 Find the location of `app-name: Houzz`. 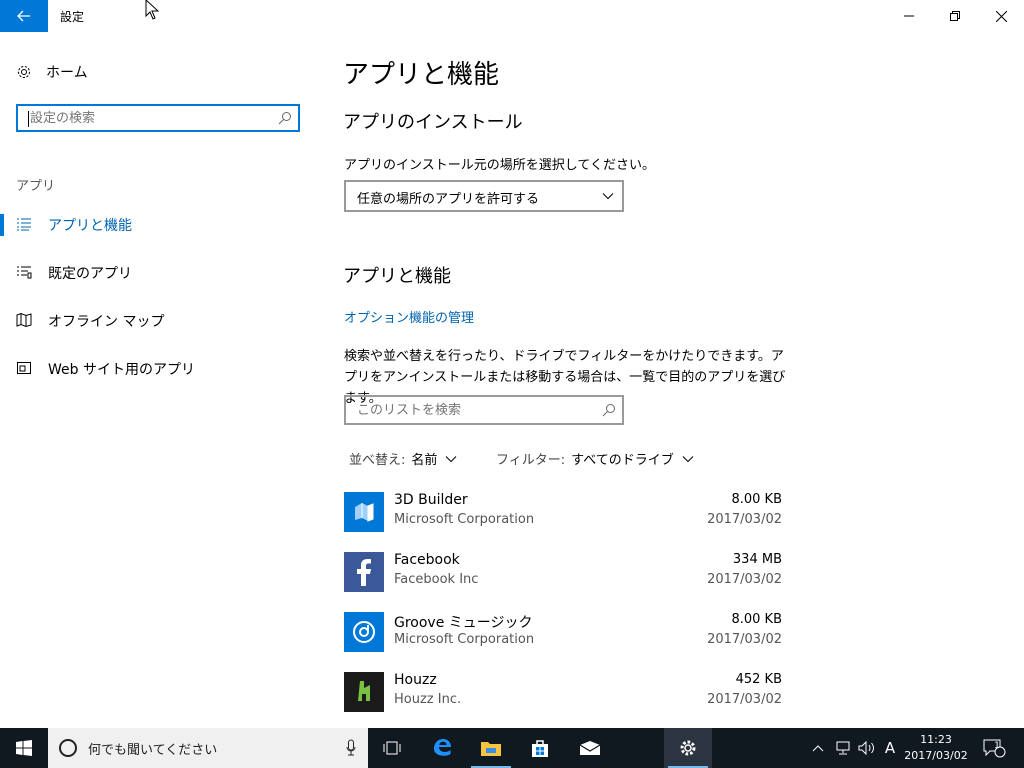

app-name: Houzz is located at coordinates (415, 680).